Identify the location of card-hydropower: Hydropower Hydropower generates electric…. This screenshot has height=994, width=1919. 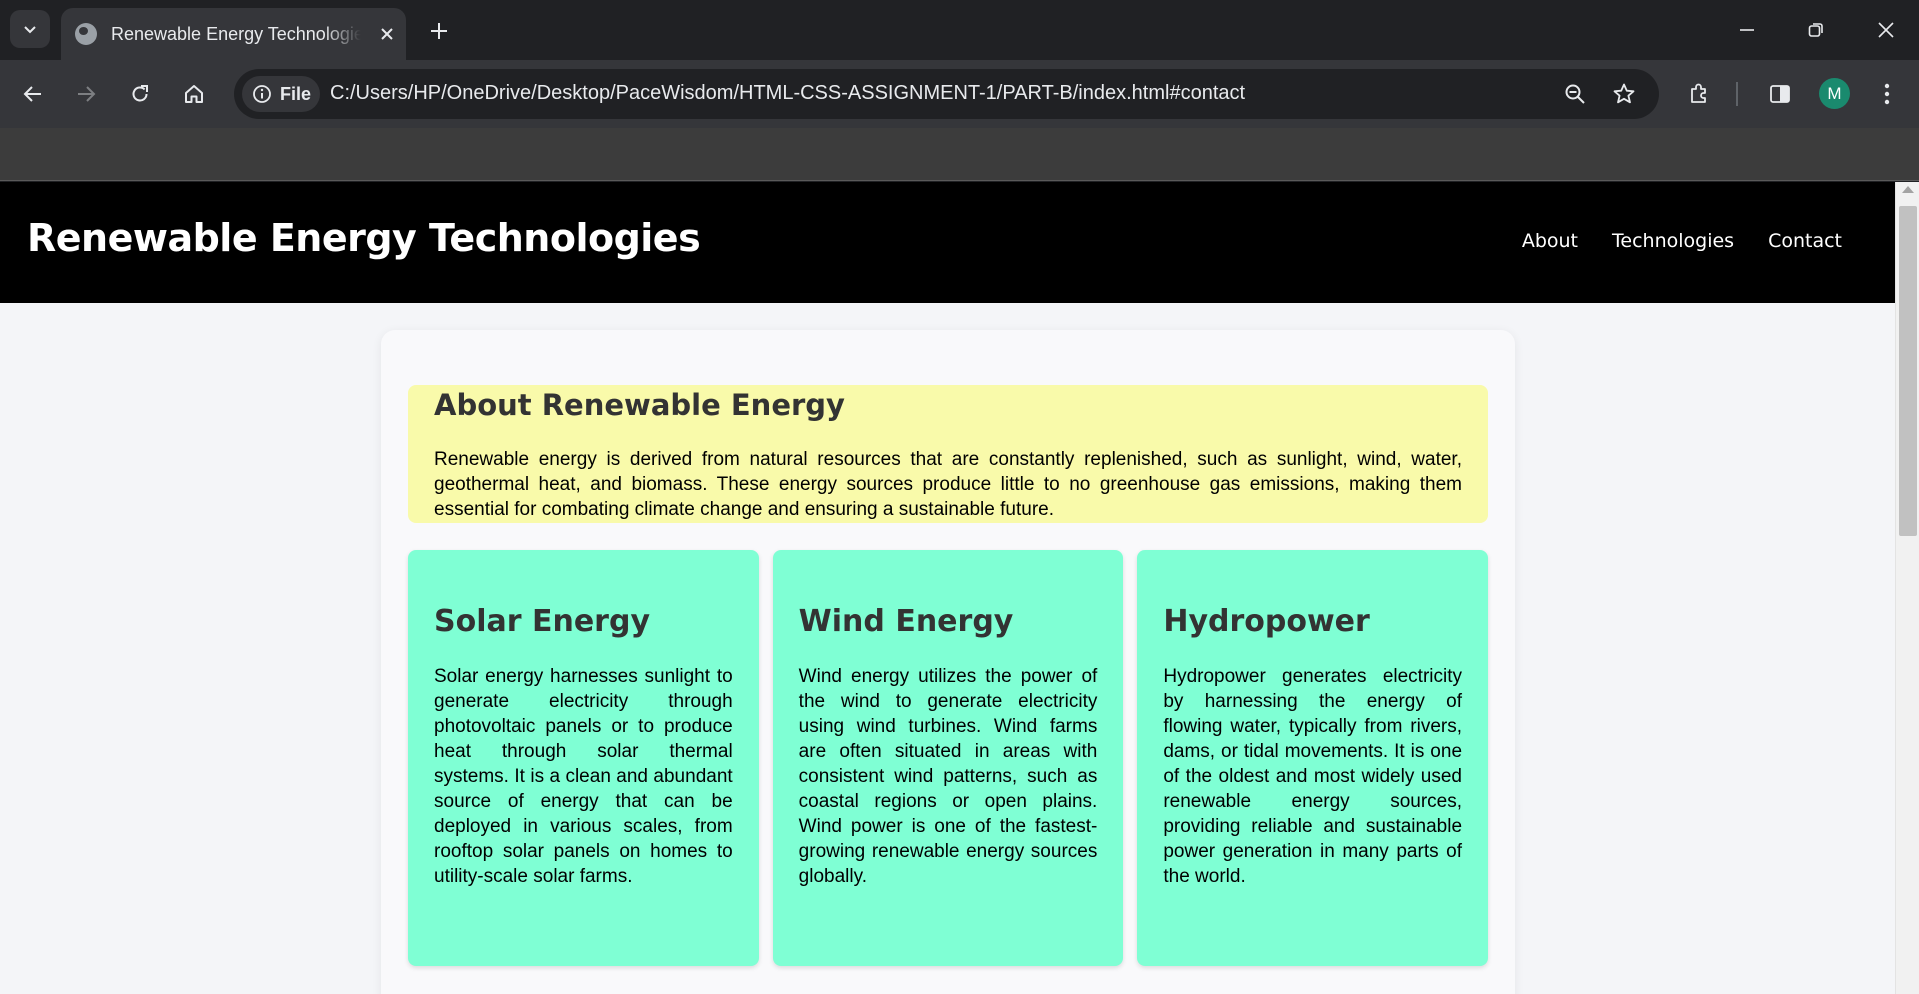
(1313, 758).